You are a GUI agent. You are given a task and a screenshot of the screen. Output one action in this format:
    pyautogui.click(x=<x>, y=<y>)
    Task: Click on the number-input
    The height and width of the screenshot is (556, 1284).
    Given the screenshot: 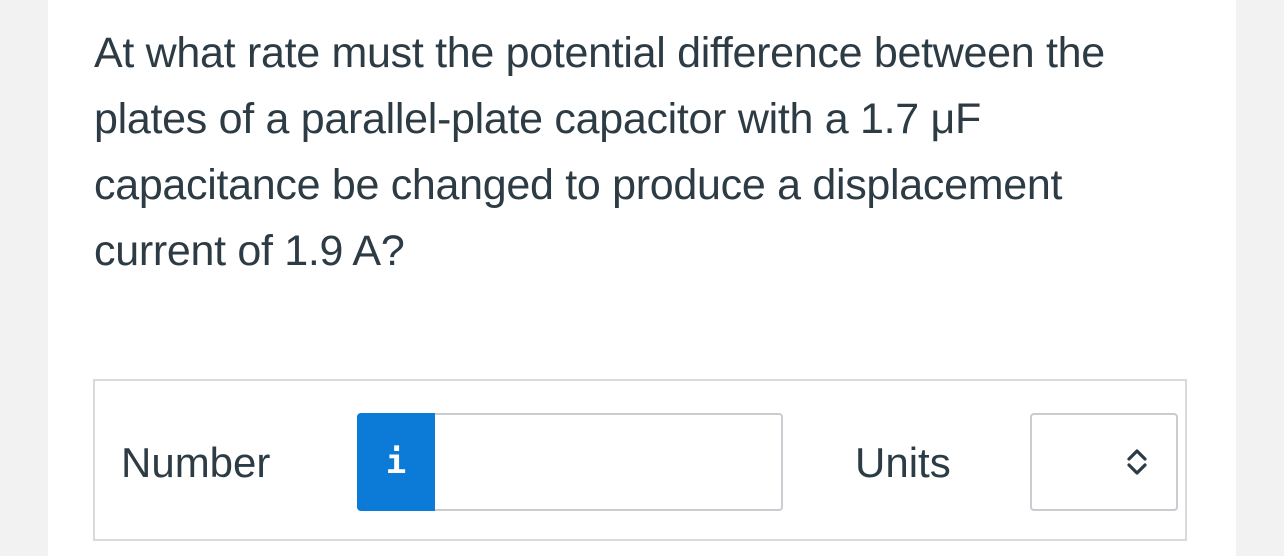 What is the action you would take?
    pyautogui.click(x=609, y=462)
    